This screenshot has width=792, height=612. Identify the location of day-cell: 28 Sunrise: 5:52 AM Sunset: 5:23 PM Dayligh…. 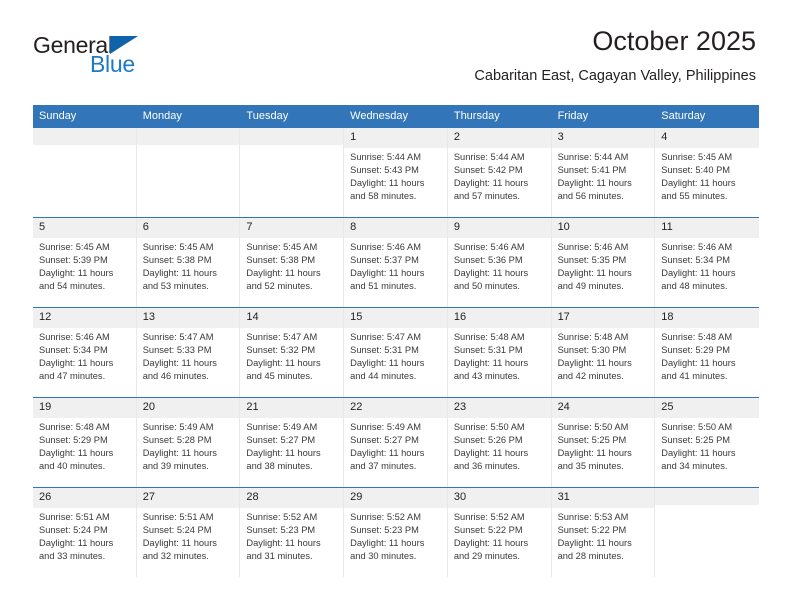
(292, 533).